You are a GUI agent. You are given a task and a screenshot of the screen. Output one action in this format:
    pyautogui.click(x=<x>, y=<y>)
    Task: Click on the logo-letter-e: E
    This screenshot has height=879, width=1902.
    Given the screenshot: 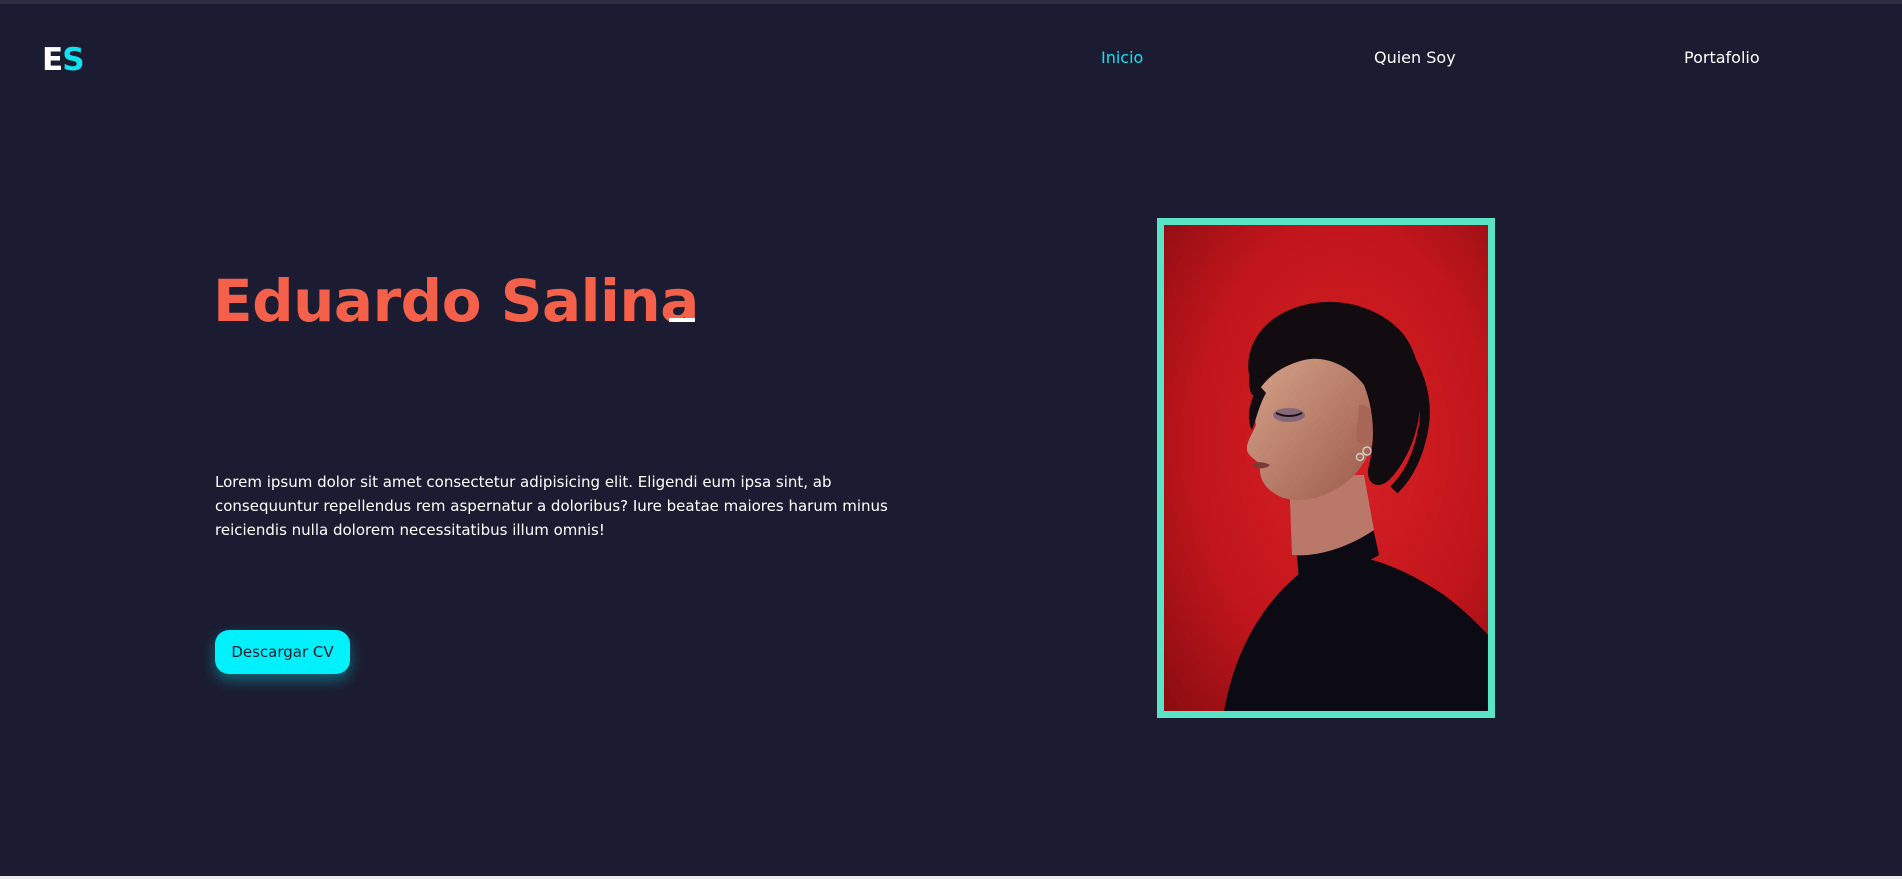 What is the action you would take?
    pyautogui.click(x=52, y=60)
    